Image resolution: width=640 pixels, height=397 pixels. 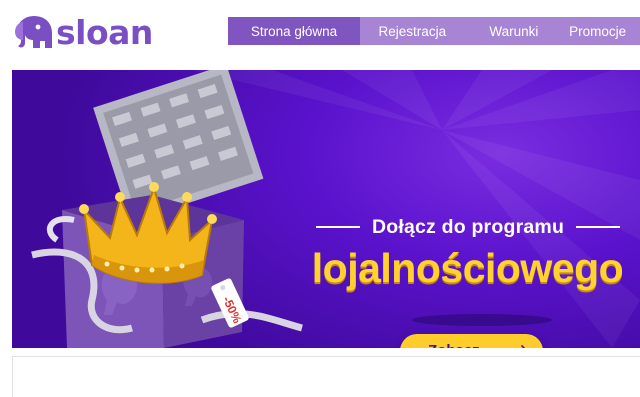 I want to click on divider-left, so click(x=337, y=227).